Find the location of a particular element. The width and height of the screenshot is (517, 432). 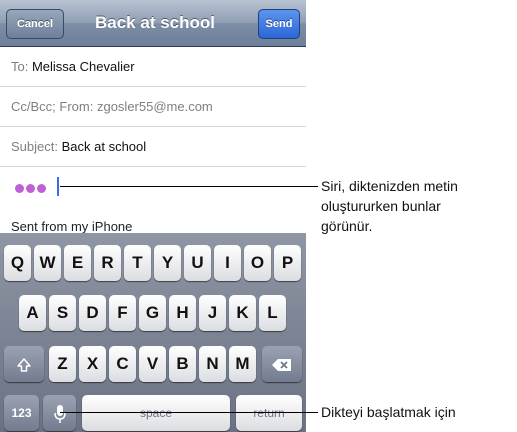

key-h: H is located at coordinates (182, 313).